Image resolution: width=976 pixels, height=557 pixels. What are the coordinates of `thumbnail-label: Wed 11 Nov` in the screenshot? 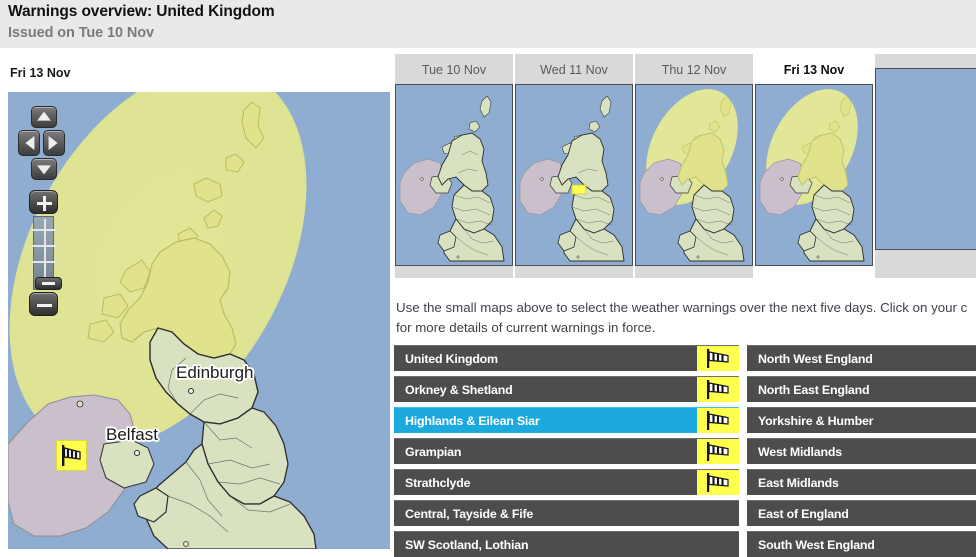 It's located at (574, 70).